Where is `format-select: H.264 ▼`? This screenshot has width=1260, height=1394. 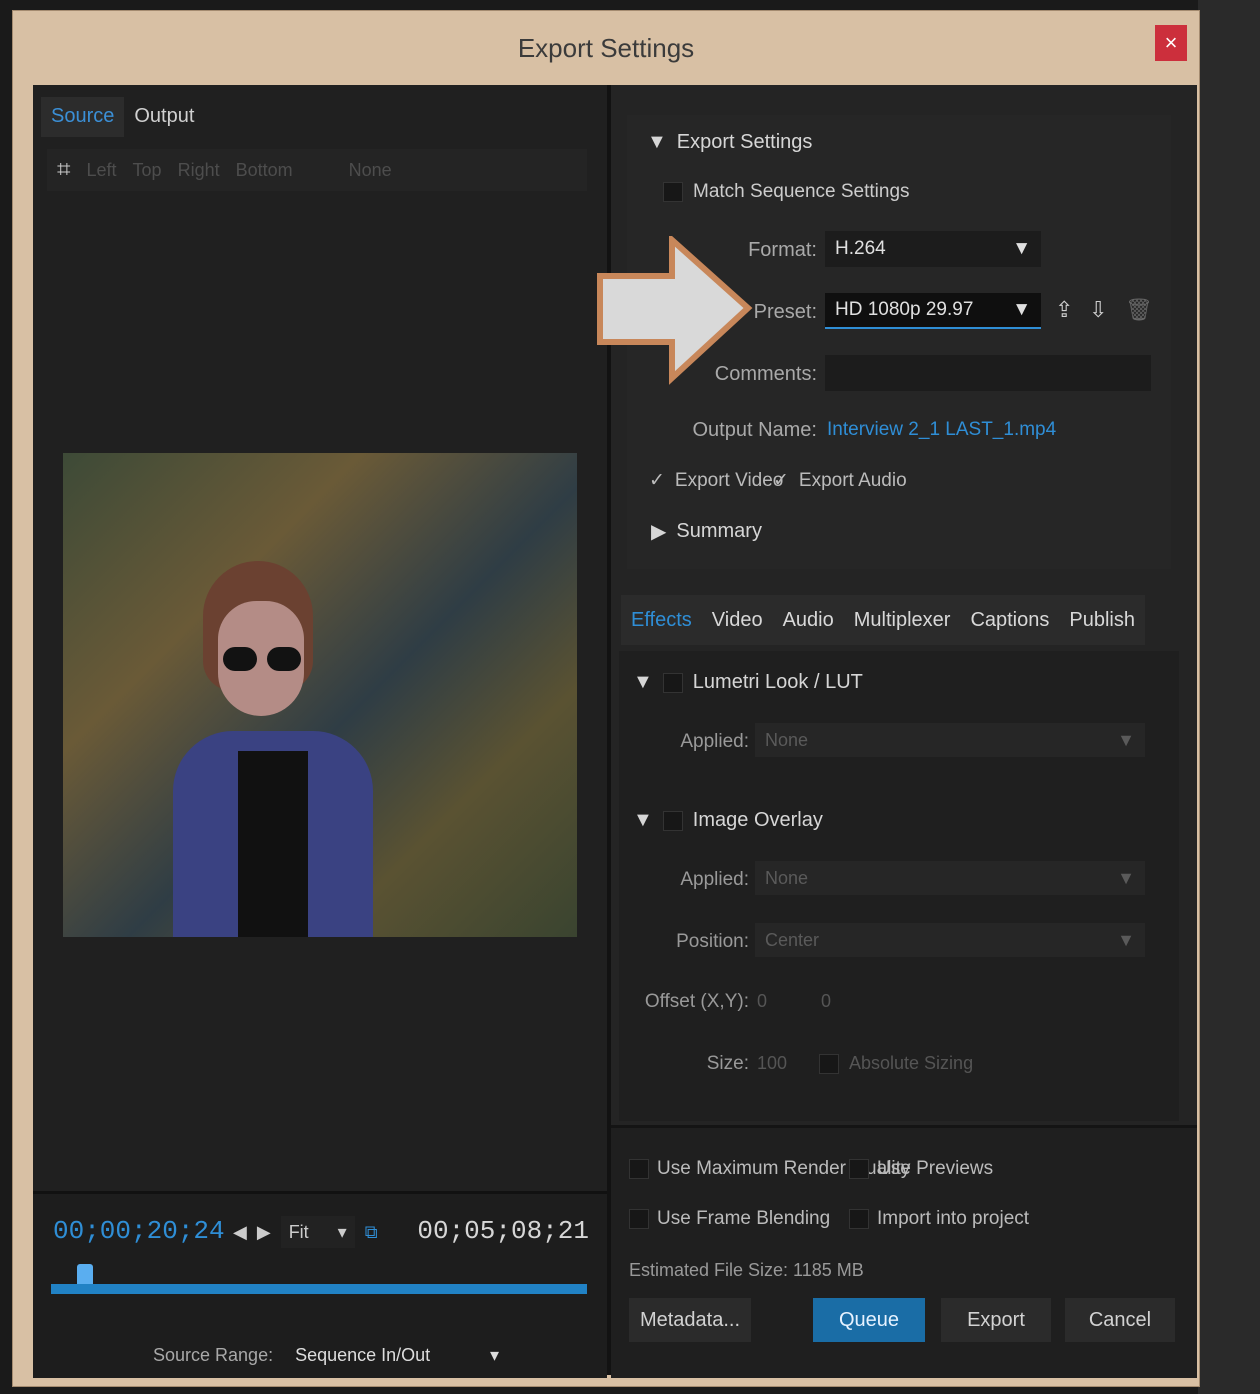 format-select: H.264 ▼ is located at coordinates (933, 249).